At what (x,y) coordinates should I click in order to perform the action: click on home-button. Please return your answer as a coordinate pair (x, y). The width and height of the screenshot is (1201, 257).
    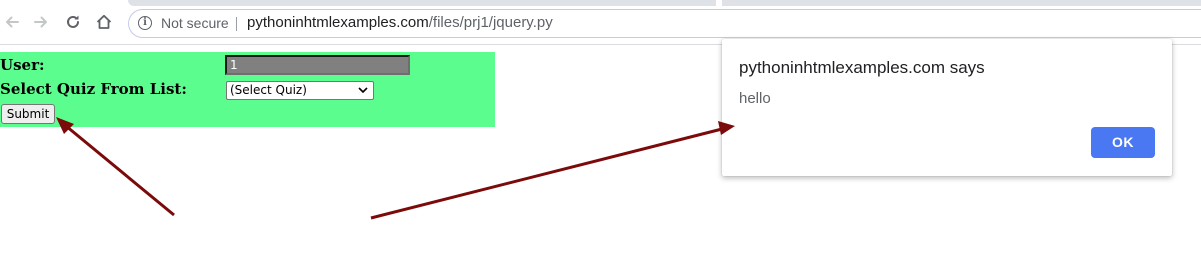
    Looking at the image, I should click on (104, 22).